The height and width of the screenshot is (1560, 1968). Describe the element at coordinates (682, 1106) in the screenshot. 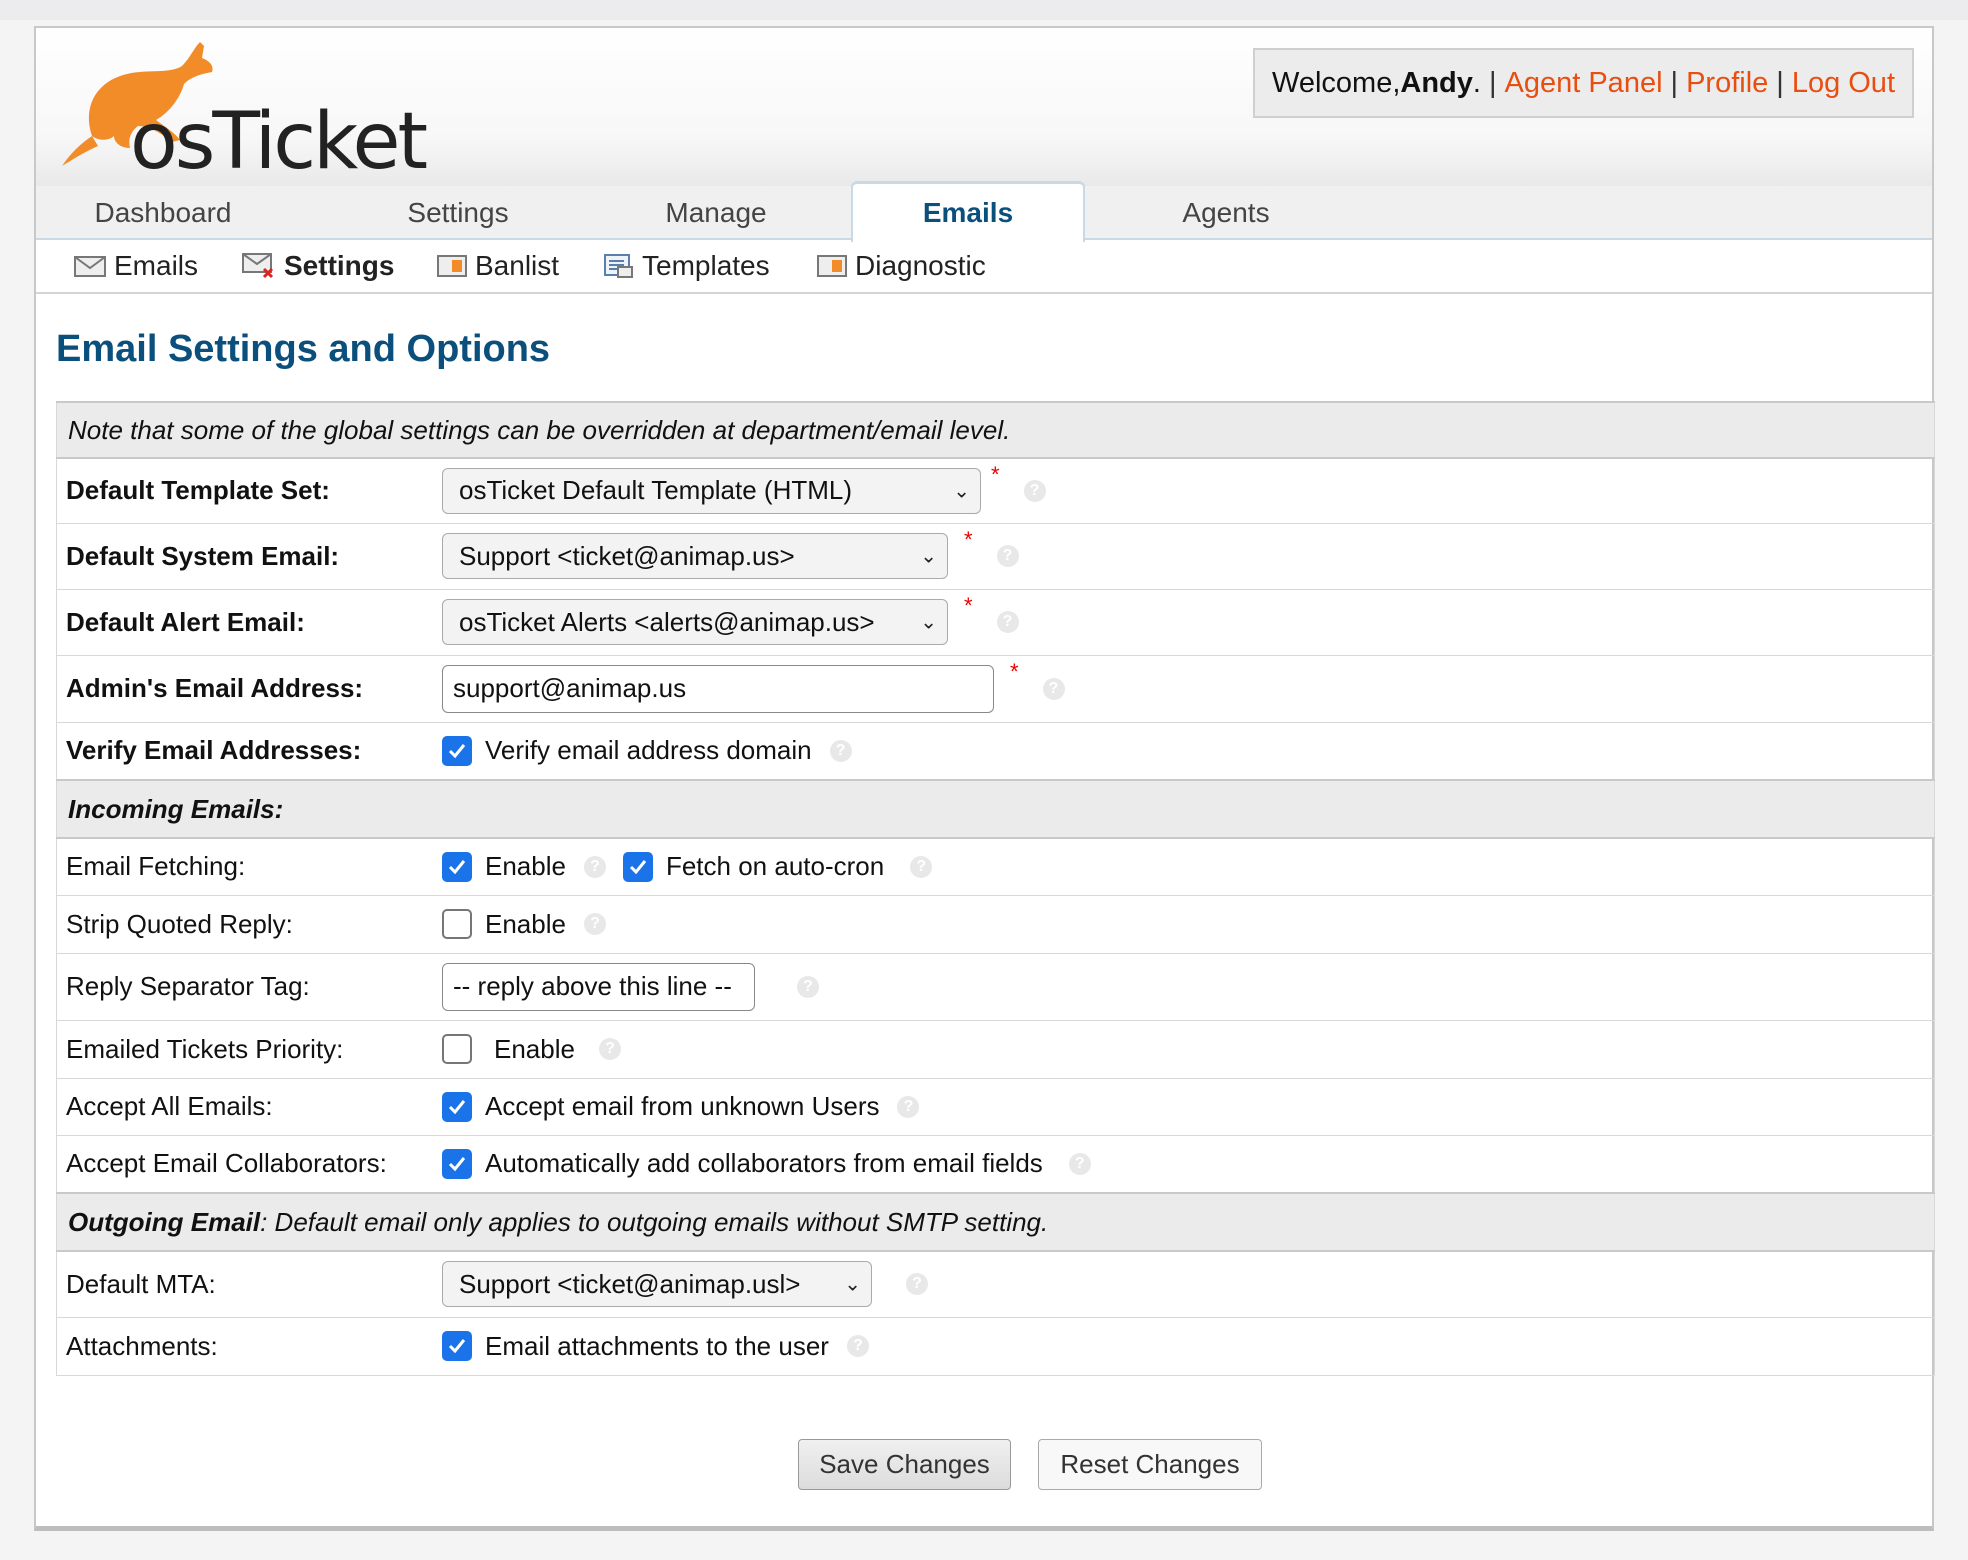

I see `checkbox-label: Accept email from unknown Users` at that location.